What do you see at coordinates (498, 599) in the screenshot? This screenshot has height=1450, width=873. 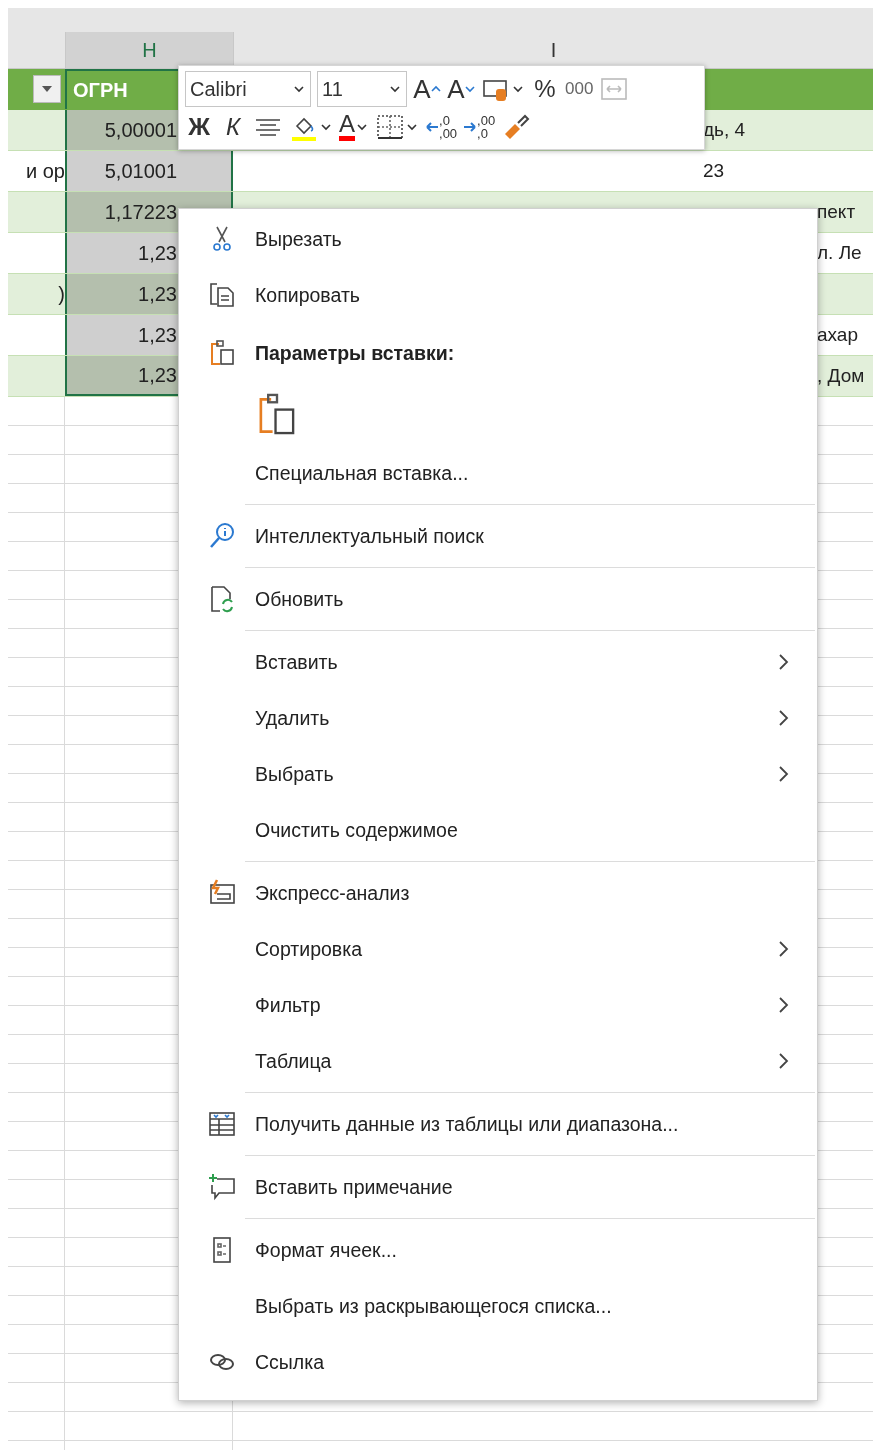 I see `menu-item: Обновить` at bounding box center [498, 599].